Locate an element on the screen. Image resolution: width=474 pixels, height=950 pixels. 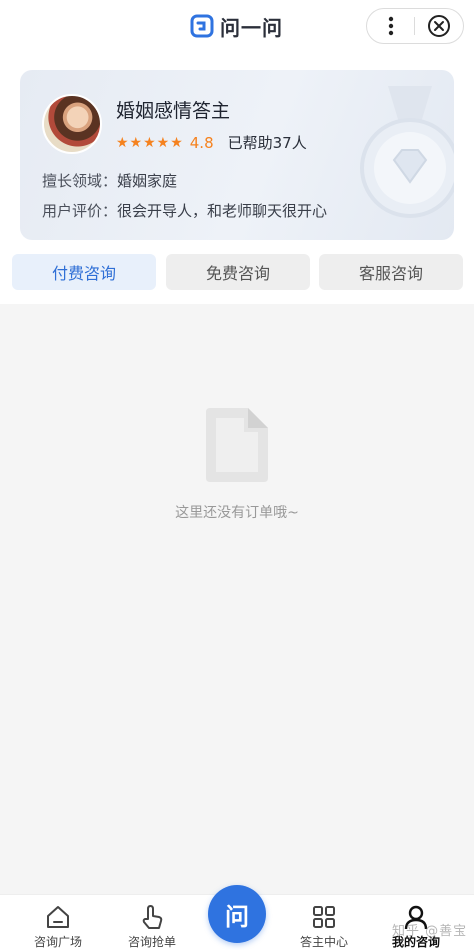
home-icon is located at coordinates (58, 917).